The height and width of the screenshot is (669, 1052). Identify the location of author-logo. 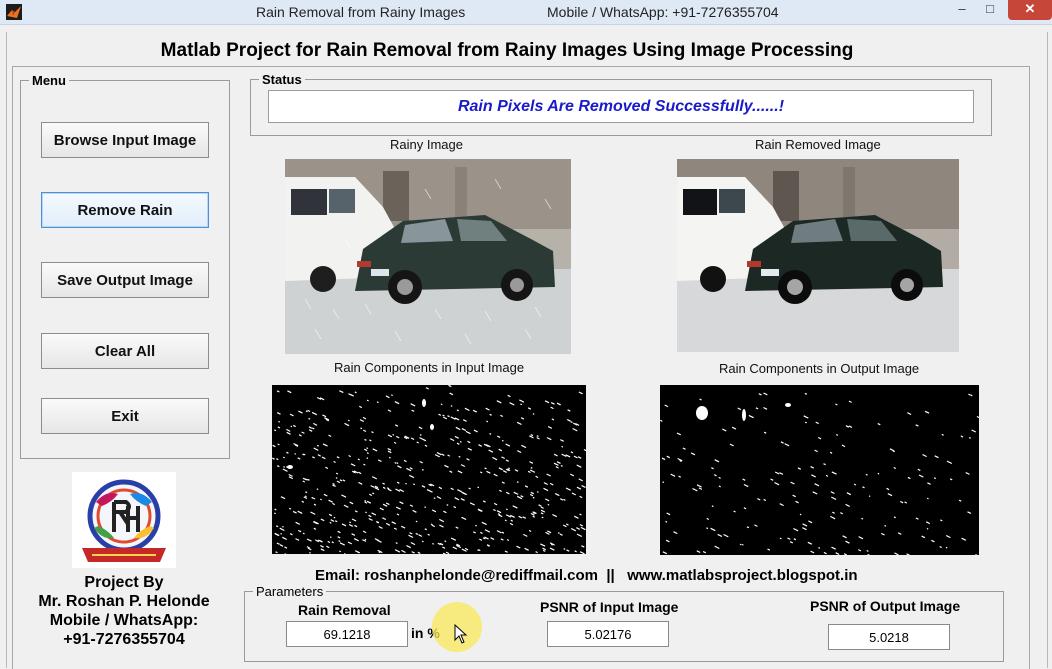
(124, 520).